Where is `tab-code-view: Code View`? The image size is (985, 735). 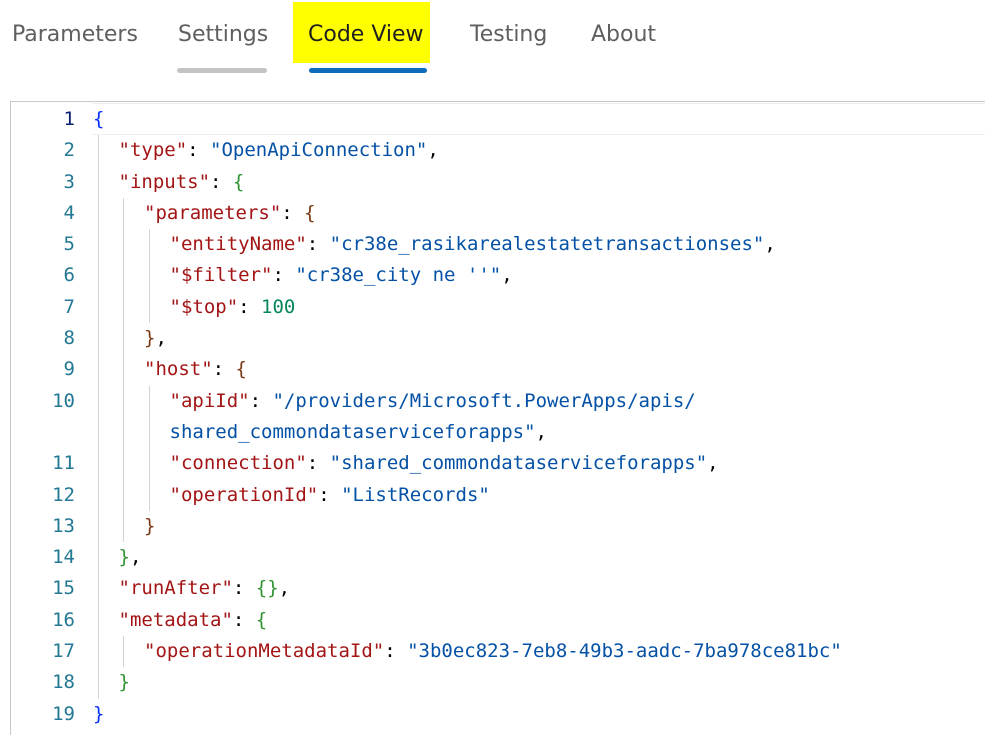
tab-code-view: Code View is located at coordinates (366, 34).